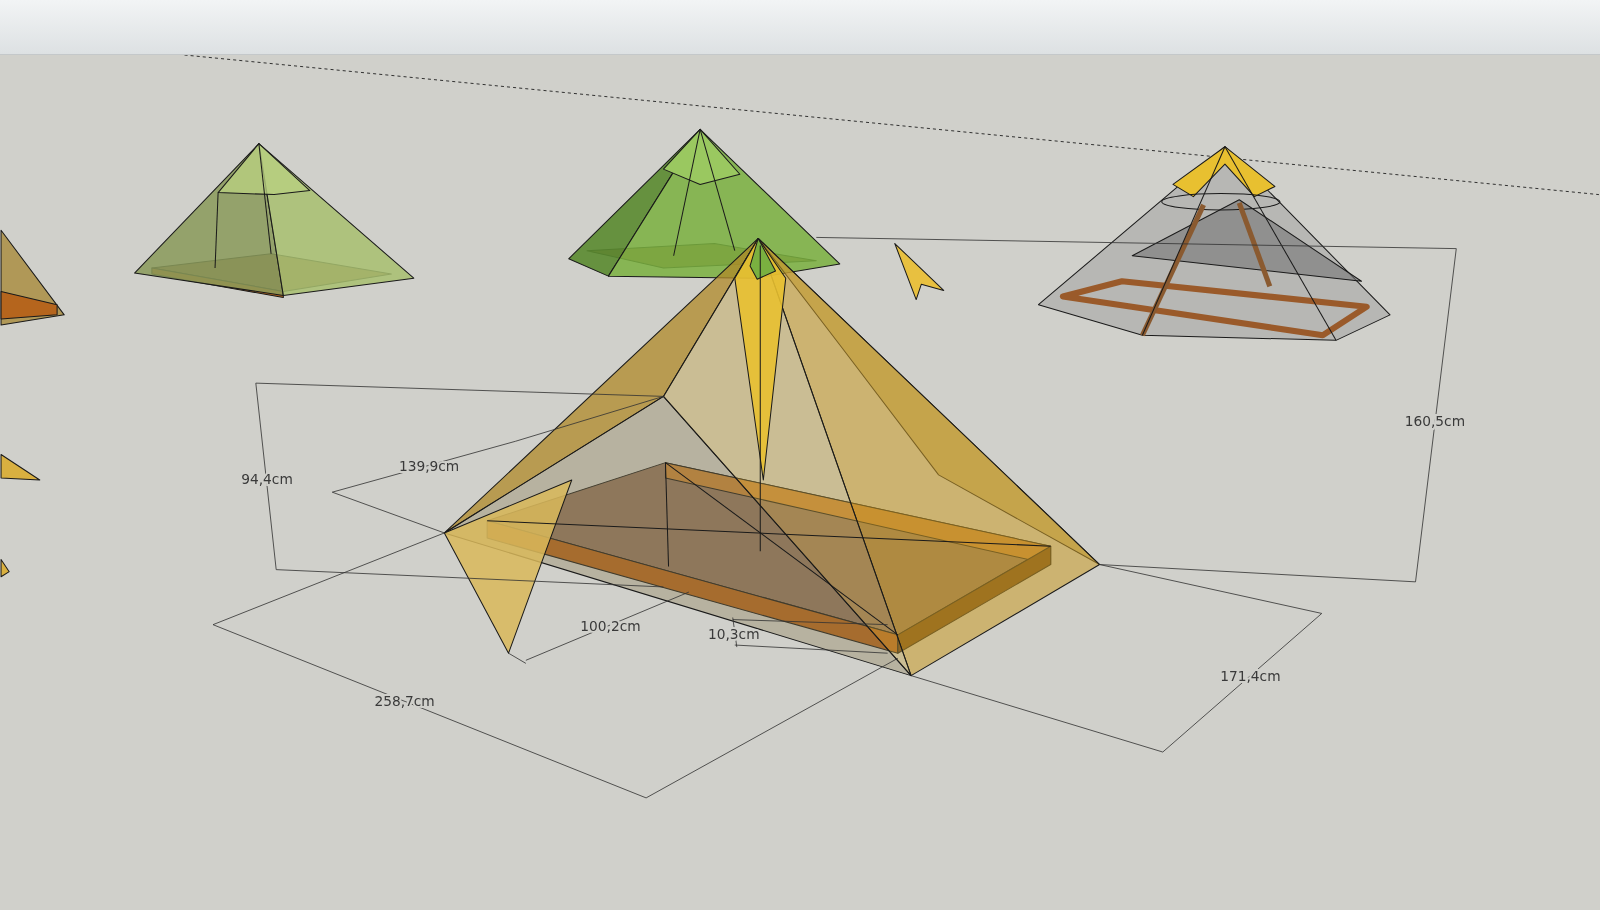 This screenshot has width=1600, height=910. What do you see at coordinates (1435, 420) in the screenshot?
I see `dimension-label: 160,5cm` at bounding box center [1435, 420].